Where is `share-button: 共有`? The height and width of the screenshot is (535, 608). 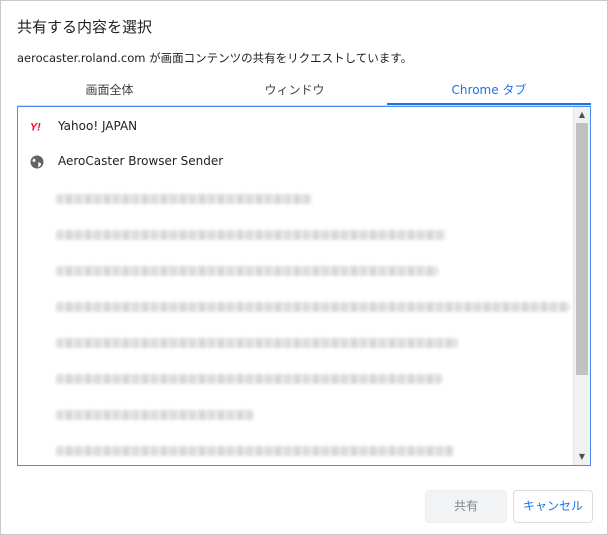 share-button: 共有 is located at coordinates (466, 506).